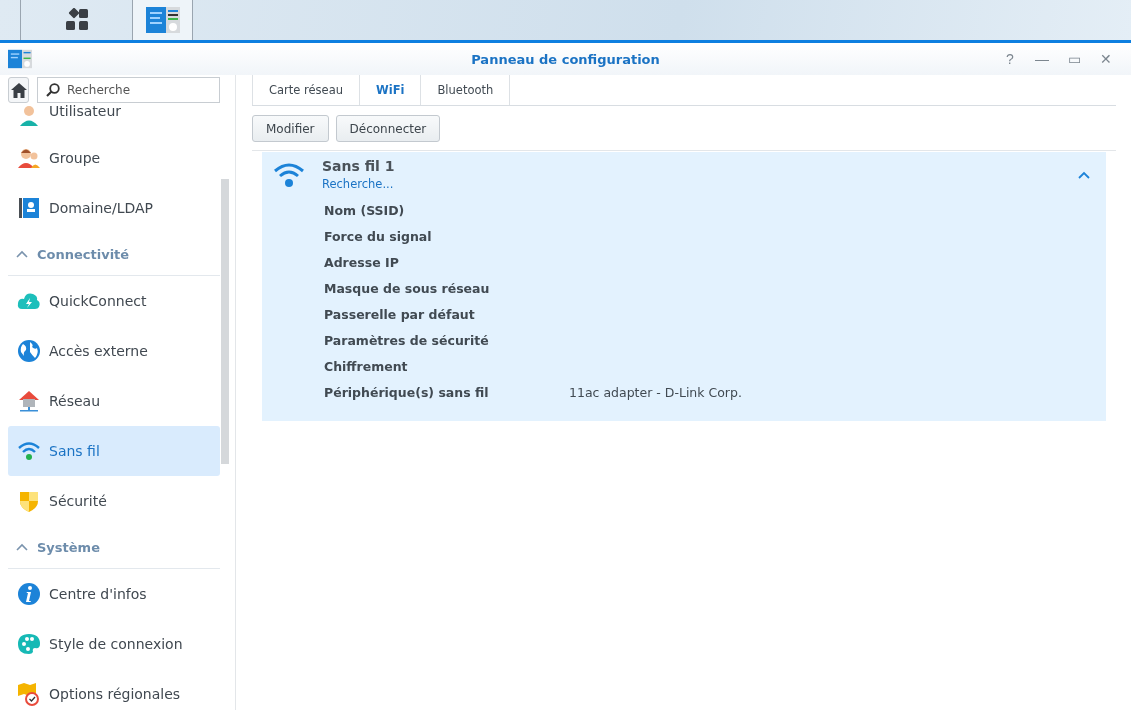  Describe the element at coordinates (225, 321) in the screenshot. I see `scrollbar` at that location.